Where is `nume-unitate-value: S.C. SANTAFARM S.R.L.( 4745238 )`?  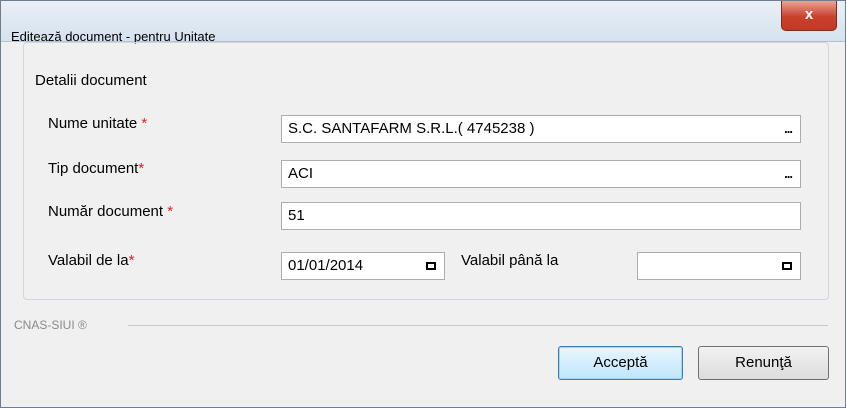
nume-unitate-value: S.C. SANTAFARM S.R.L.( 4745238 ) is located at coordinates (411, 128).